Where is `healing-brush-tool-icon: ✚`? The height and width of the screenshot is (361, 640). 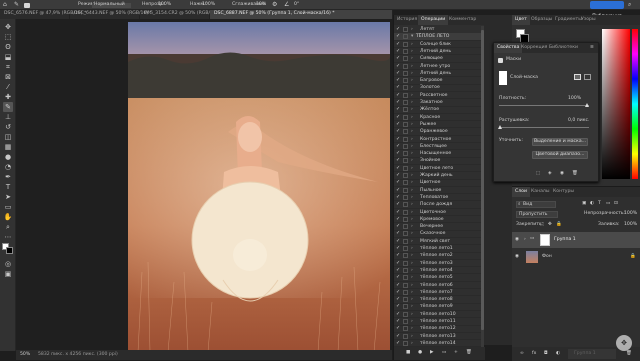 healing-brush-tool-icon: ✚ is located at coordinates (8, 97).